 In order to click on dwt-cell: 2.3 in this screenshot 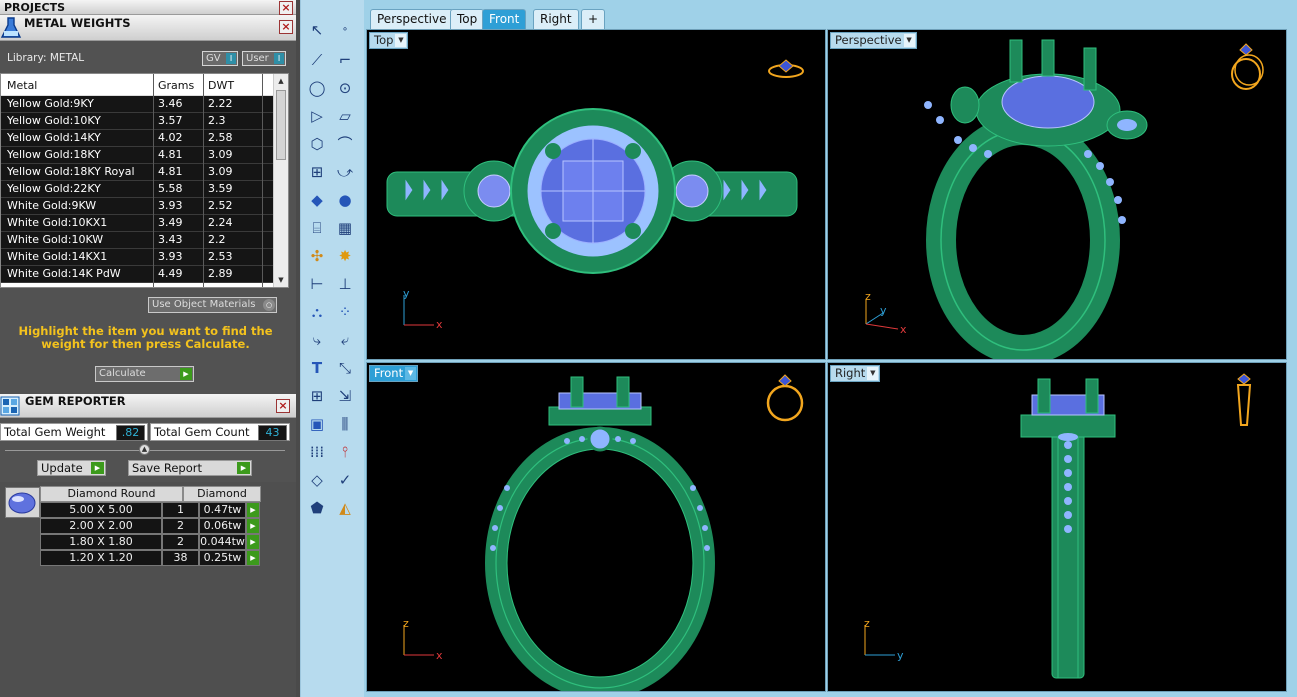, I will do `click(217, 120)`.